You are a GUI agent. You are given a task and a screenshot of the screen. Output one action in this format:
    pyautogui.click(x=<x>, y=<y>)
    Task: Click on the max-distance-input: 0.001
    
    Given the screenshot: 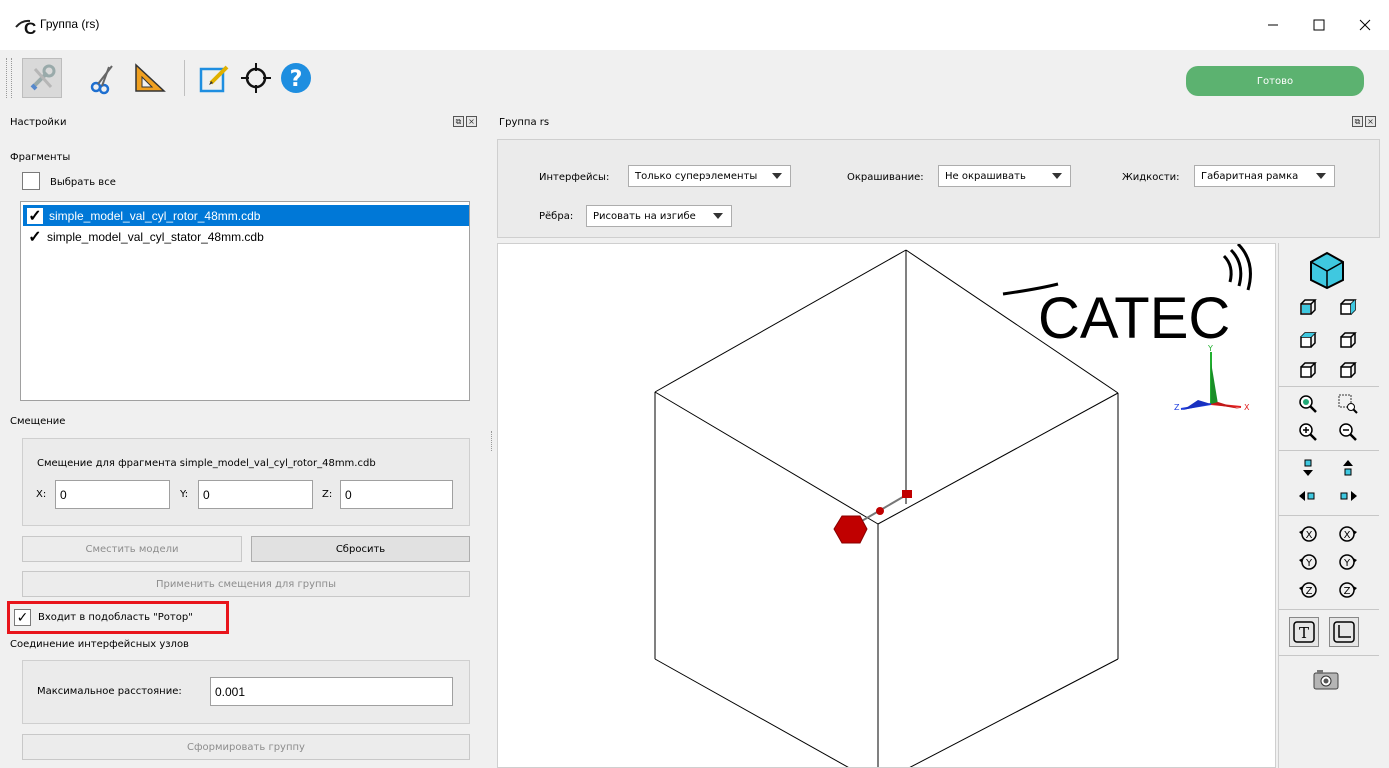 What is the action you would take?
    pyautogui.click(x=331, y=691)
    